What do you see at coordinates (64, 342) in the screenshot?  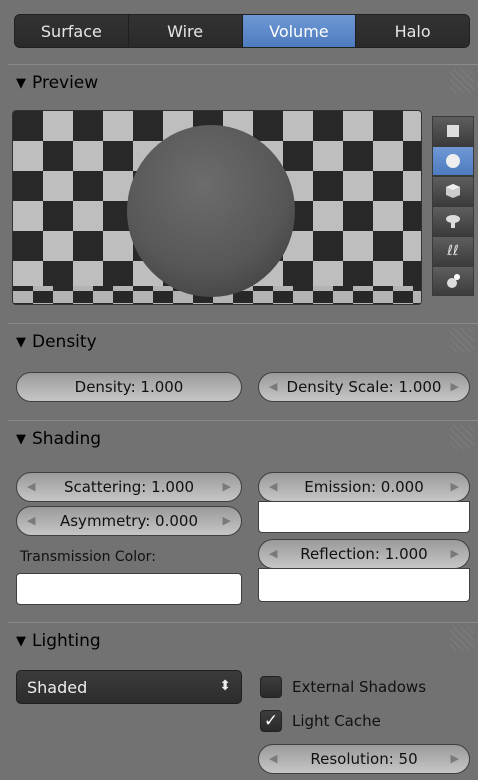 I see `density-panel-title: Density` at bounding box center [64, 342].